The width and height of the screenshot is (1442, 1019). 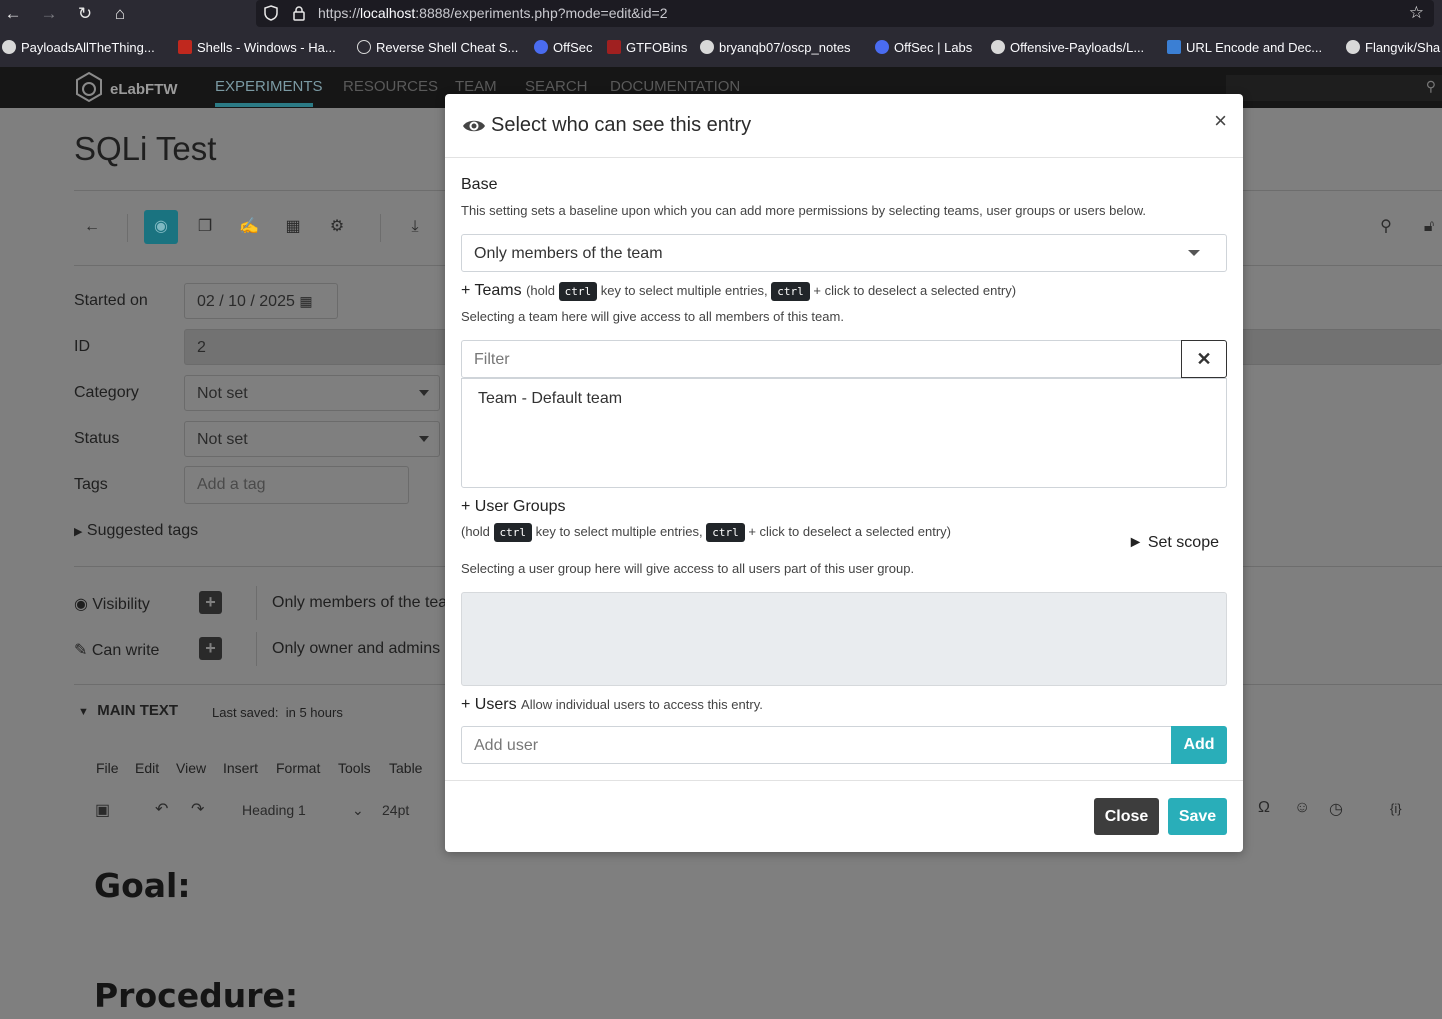 I want to click on home-icon: ⌂, so click(x=120, y=14).